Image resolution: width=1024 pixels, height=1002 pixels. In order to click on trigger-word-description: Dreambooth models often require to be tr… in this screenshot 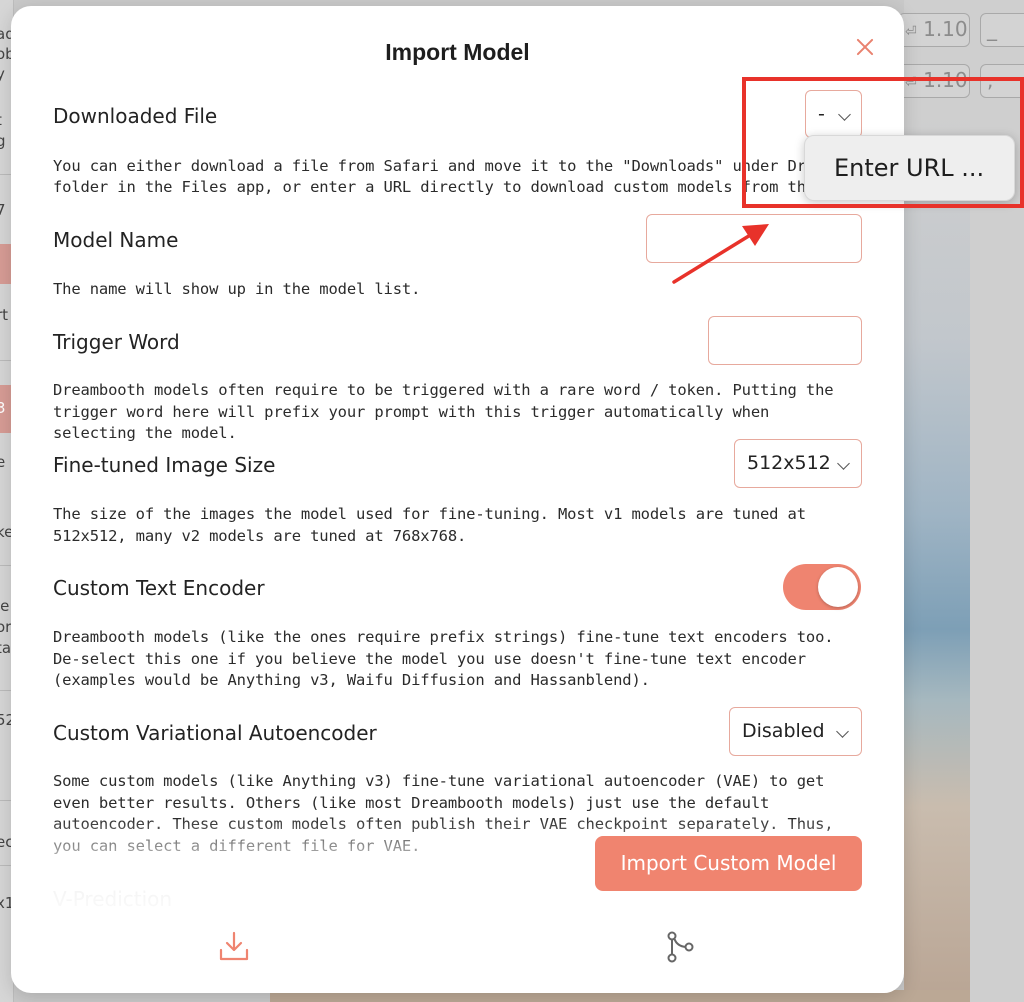, I will do `click(443, 411)`.